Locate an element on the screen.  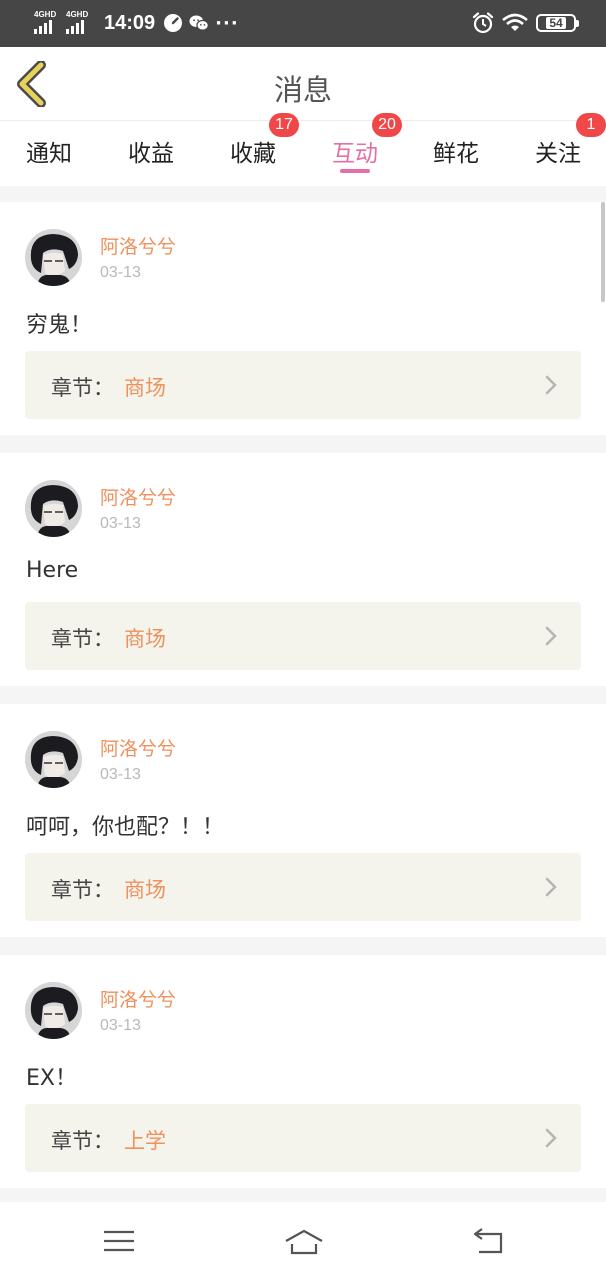
home-icon is located at coordinates (304, 1241).